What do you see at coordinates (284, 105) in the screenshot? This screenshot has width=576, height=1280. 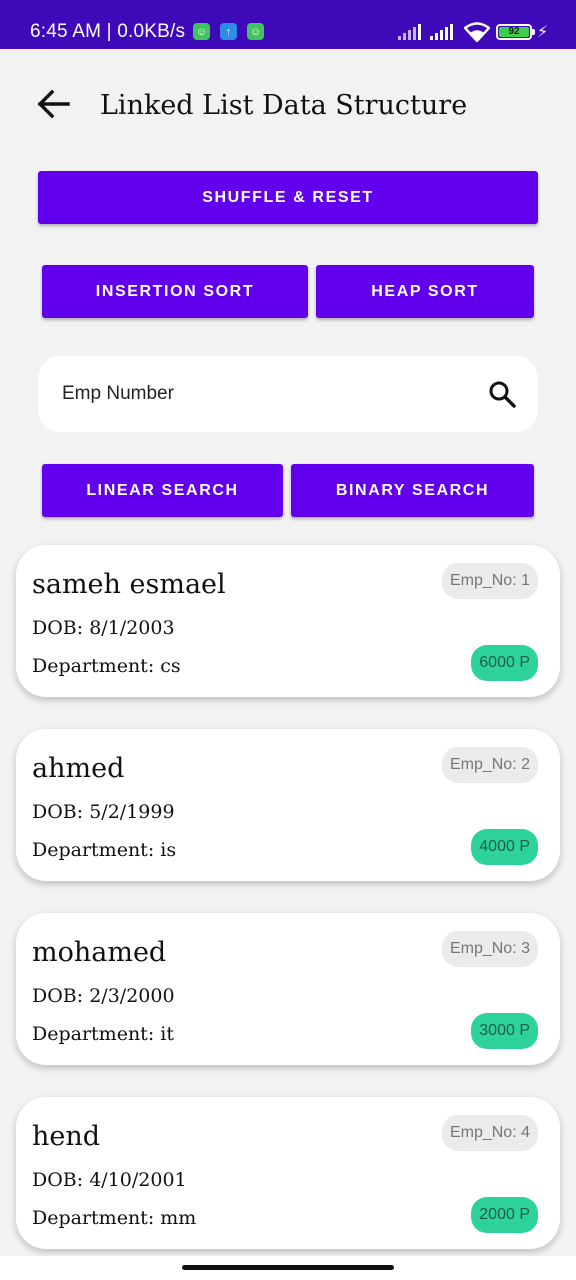 I see `page-title: Linked List Data Structure` at bounding box center [284, 105].